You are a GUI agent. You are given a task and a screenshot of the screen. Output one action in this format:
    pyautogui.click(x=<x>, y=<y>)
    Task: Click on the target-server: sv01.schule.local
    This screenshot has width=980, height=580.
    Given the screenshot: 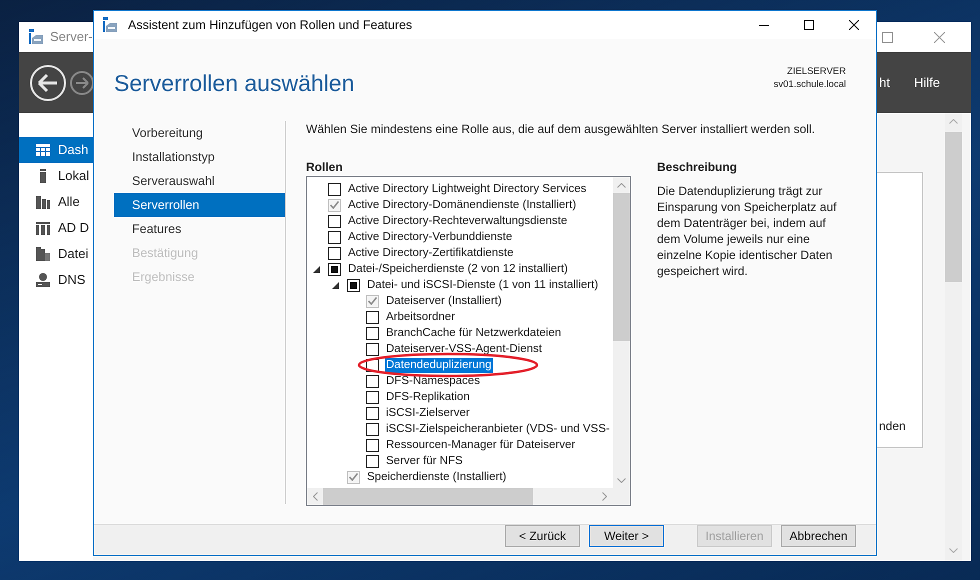 What is the action you would take?
    pyautogui.click(x=810, y=84)
    